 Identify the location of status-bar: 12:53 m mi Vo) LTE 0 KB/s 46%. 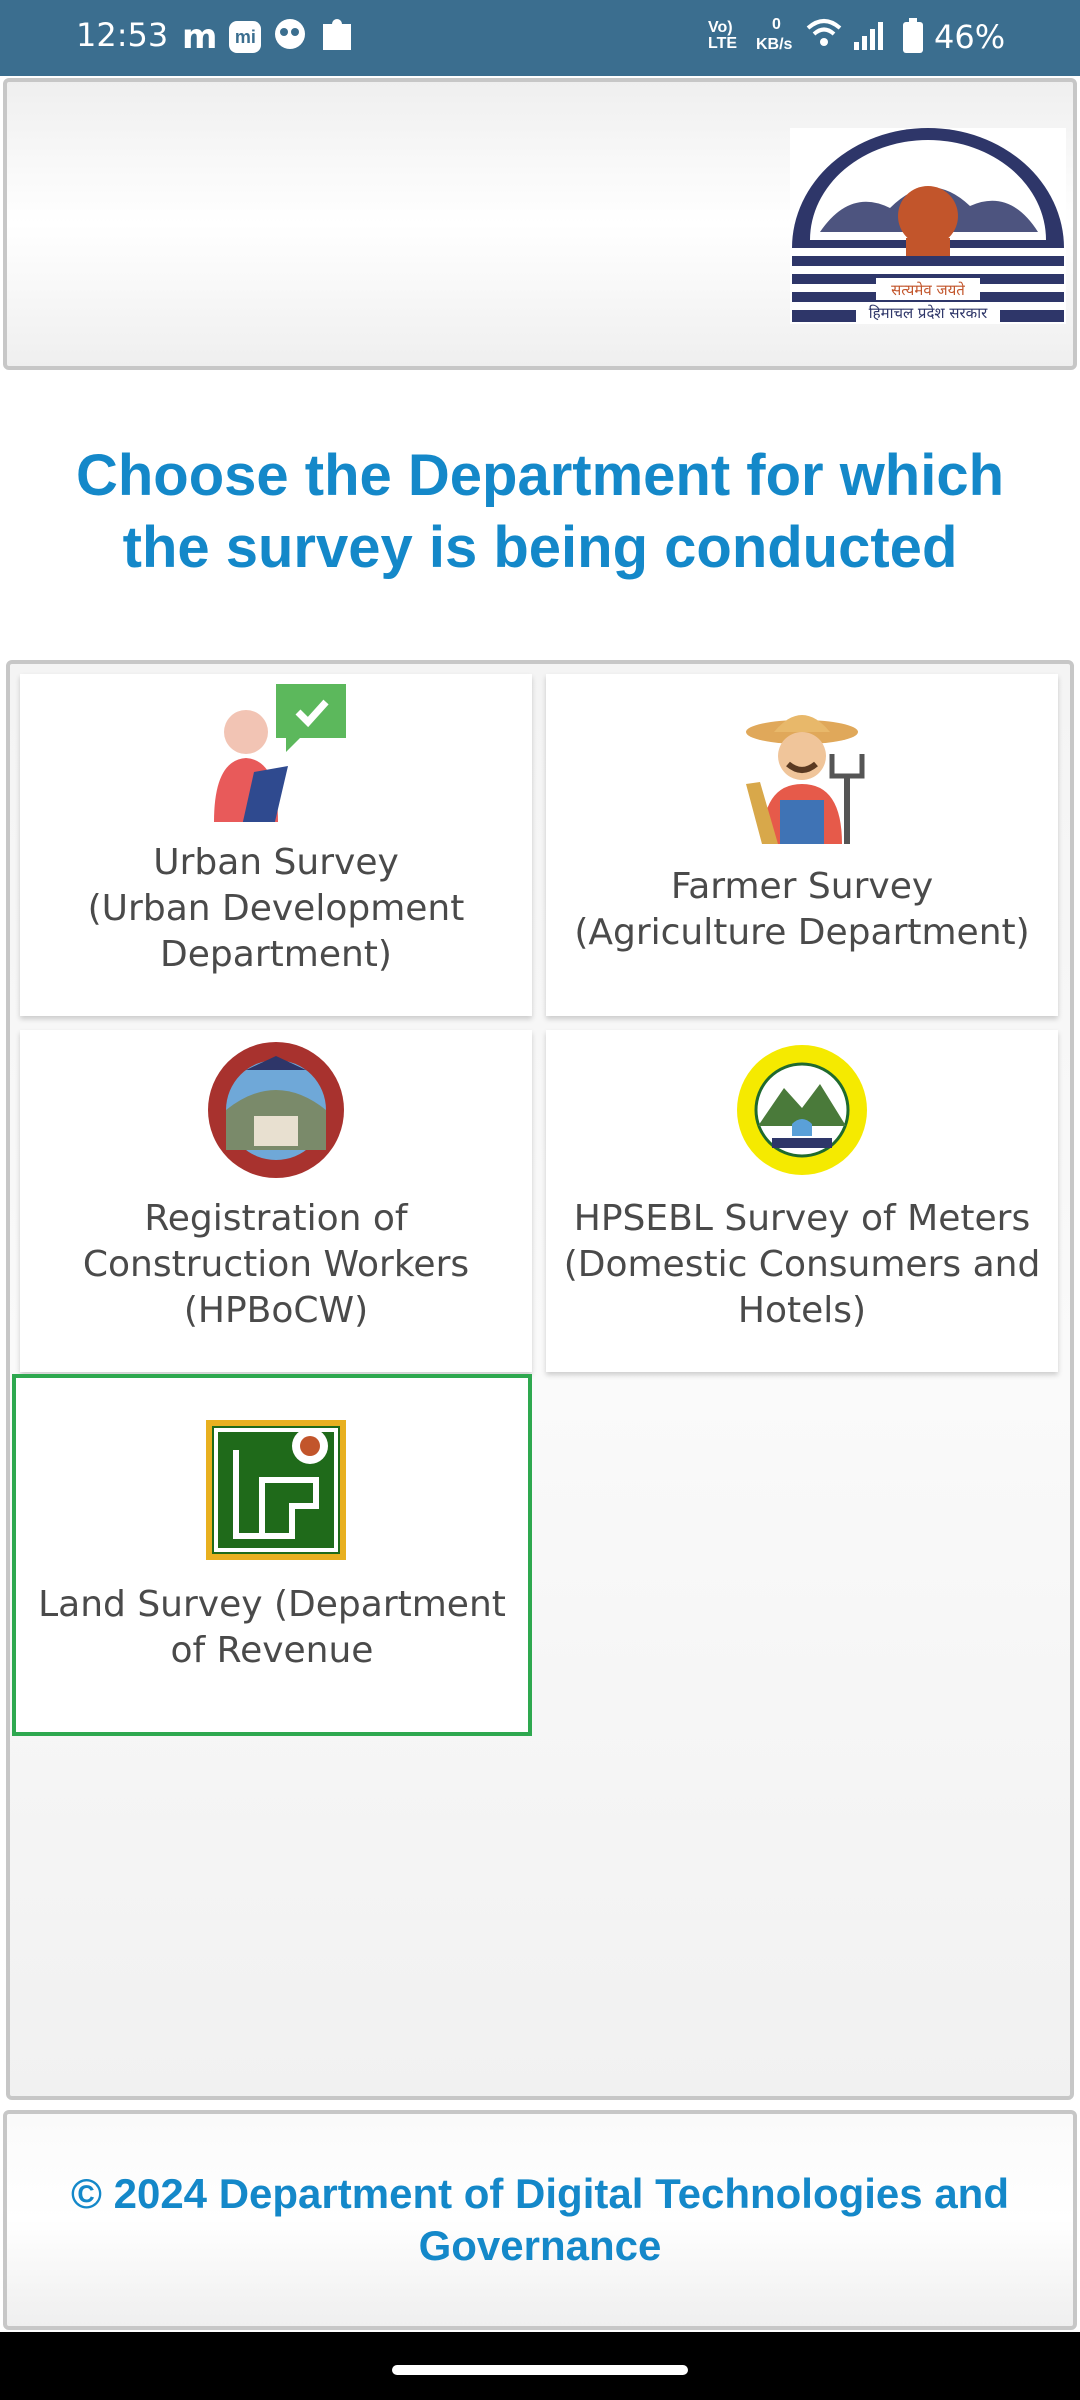
(540, 38).